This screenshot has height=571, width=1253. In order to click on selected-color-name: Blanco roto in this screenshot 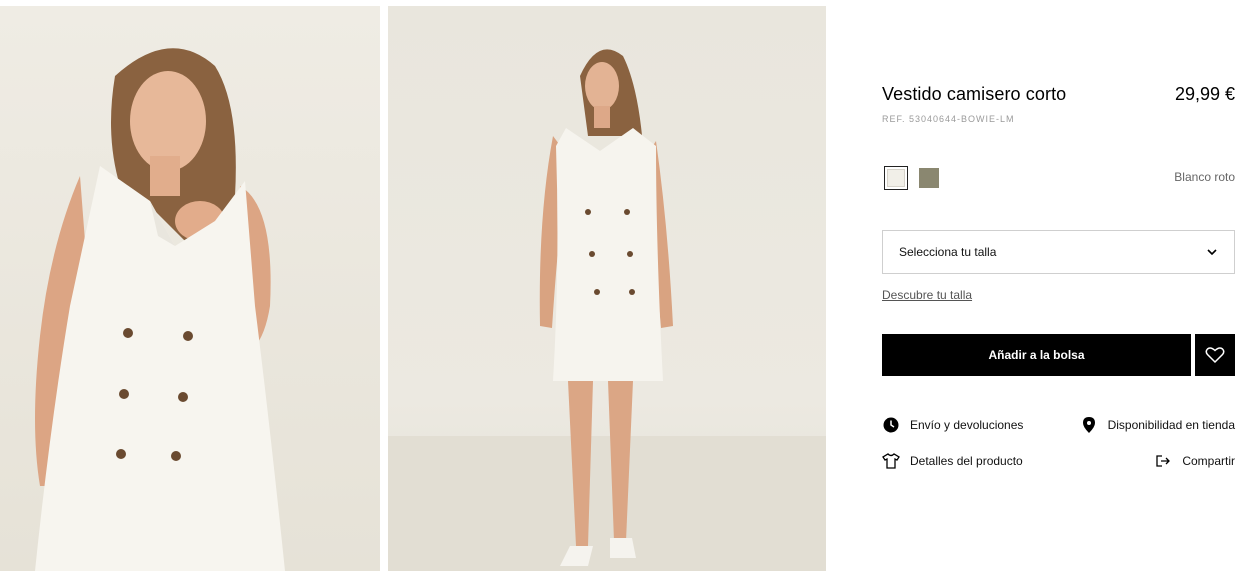, I will do `click(1204, 177)`.